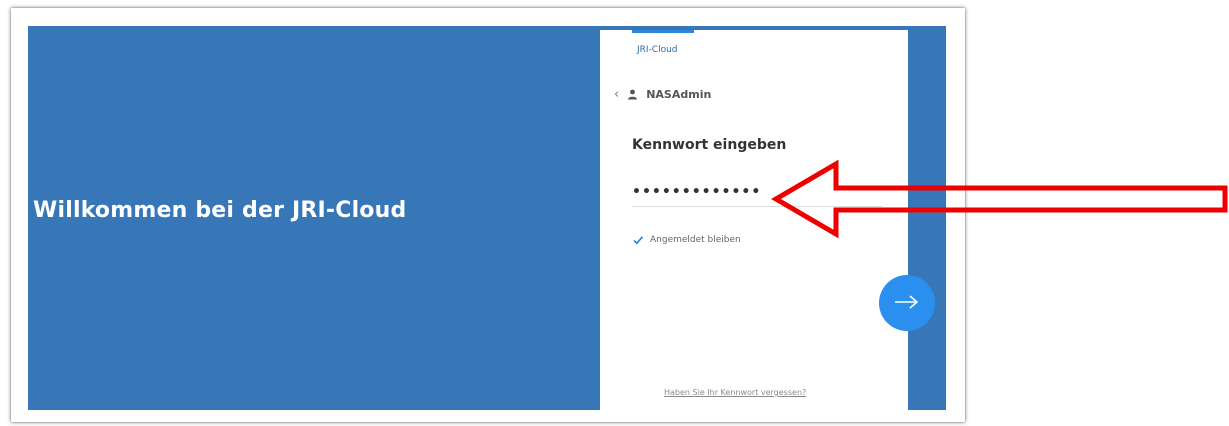 Image resolution: width=1229 pixels, height=426 pixels. I want to click on card-accent-bar, so click(663, 31).